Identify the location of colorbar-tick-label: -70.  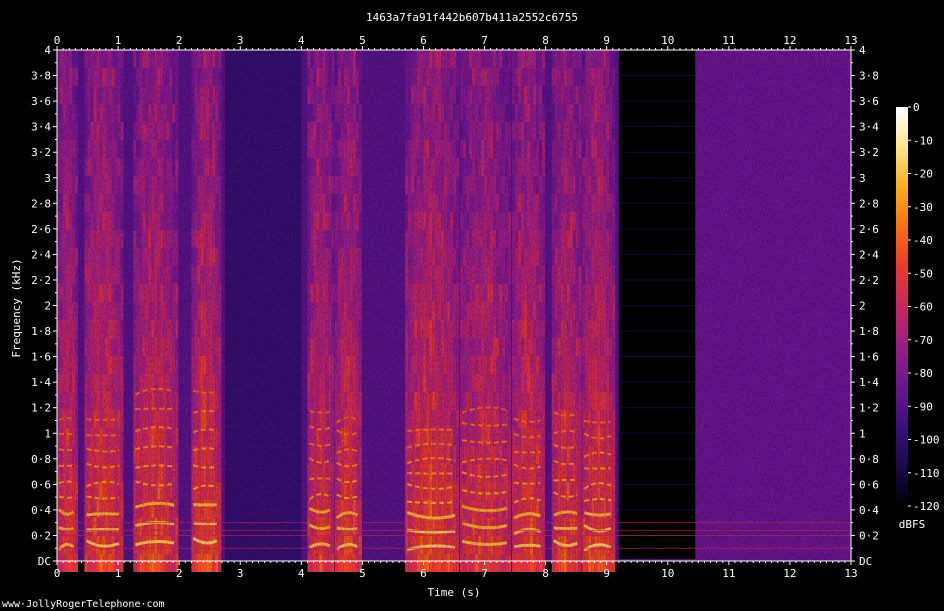
(923, 340).